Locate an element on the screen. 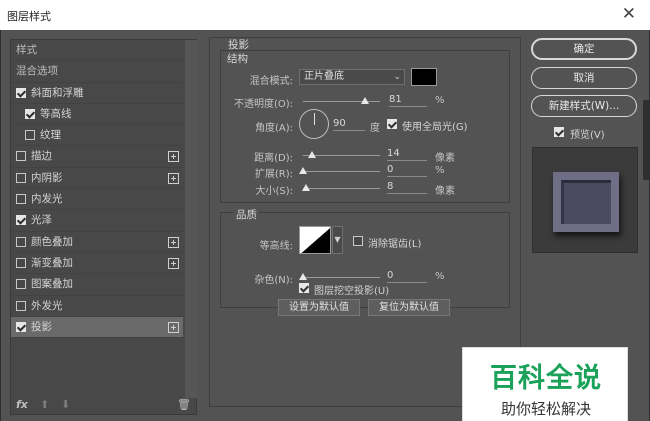 This screenshot has width=650, height=421. fx-icon: fx is located at coordinates (22, 404).